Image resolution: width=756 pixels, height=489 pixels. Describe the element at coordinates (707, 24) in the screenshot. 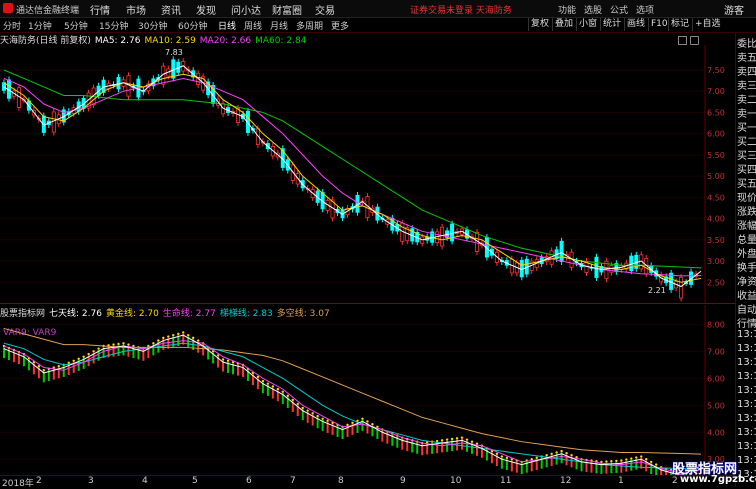

I see `add-watchlist-button: +自选` at that location.